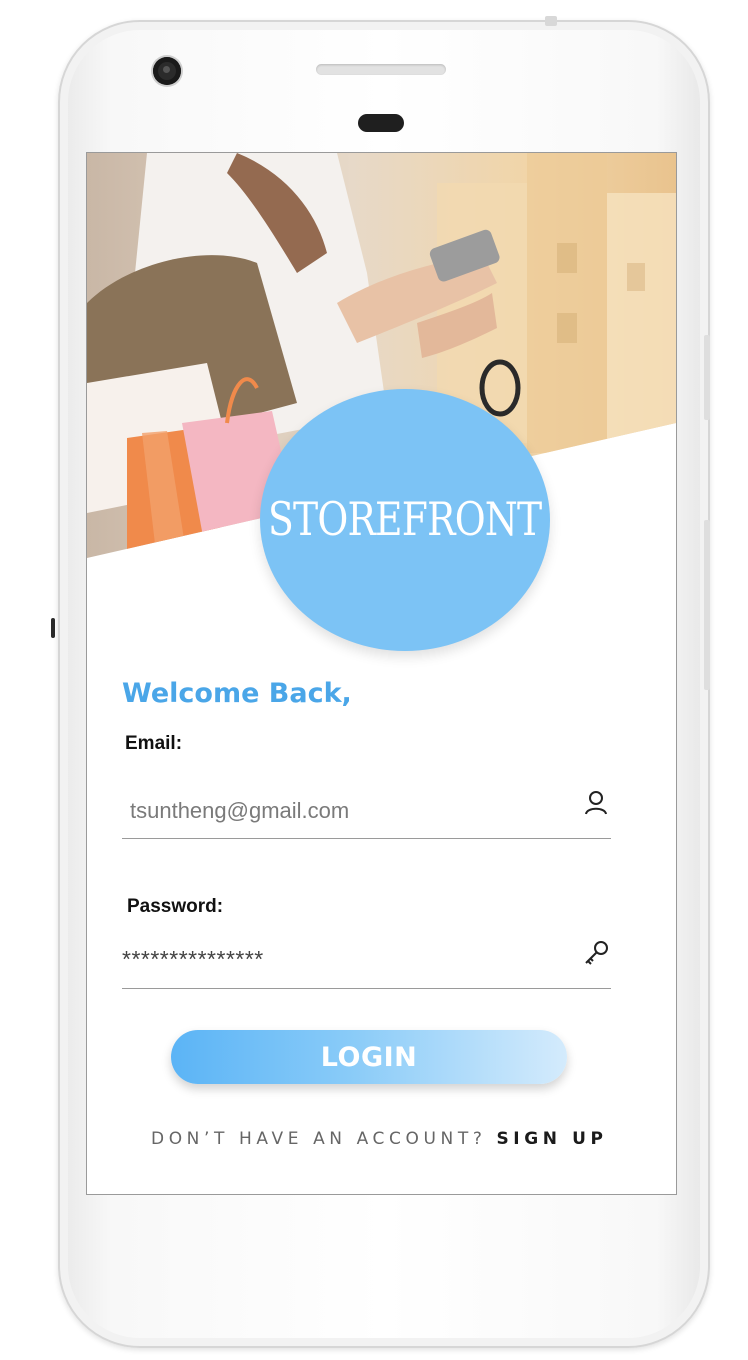 This screenshot has width=748, height=1360. I want to click on earpiece-speaker, so click(381, 69).